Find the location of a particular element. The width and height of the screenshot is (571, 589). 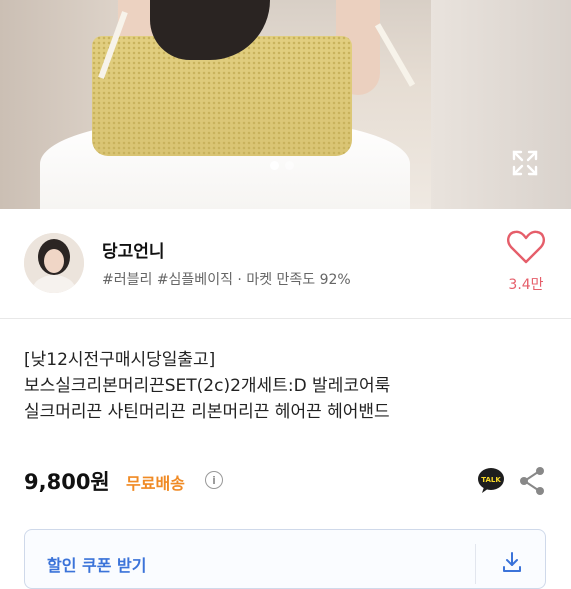

ribbon-strap is located at coordinates (395, 55).